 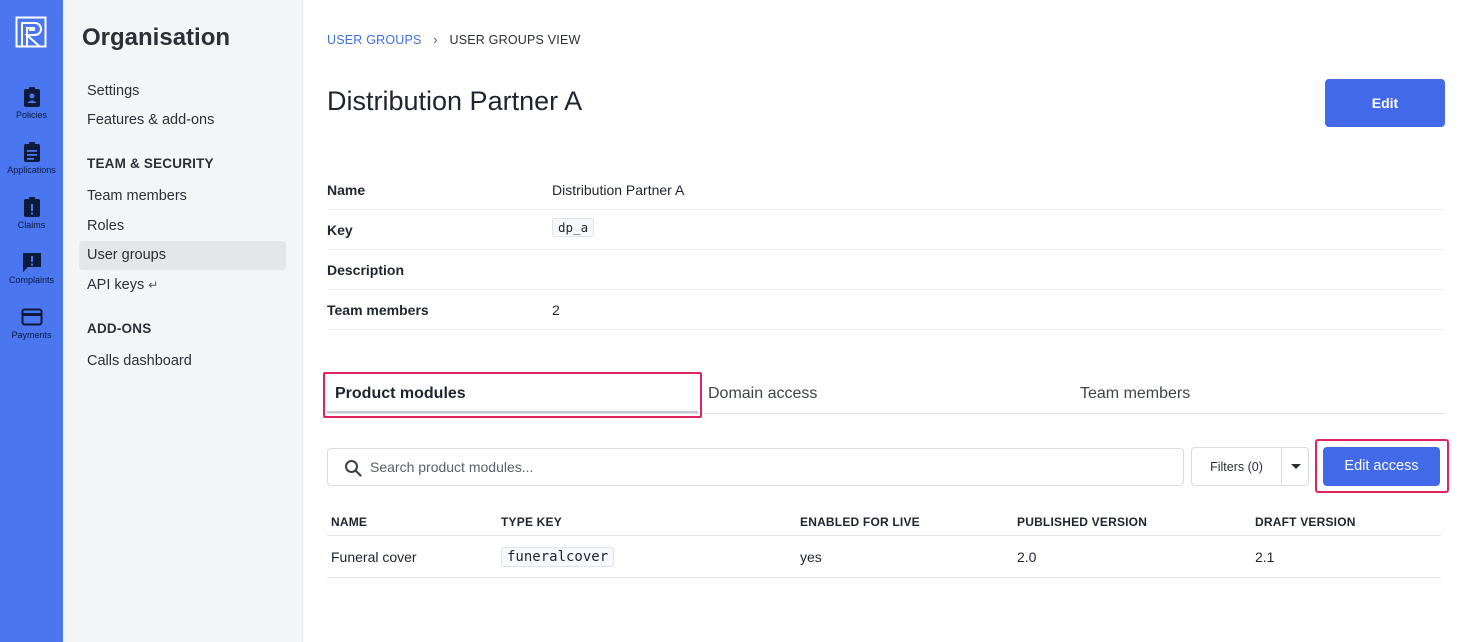 I want to click on rail-item-applications: Applications, so click(x=31, y=158).